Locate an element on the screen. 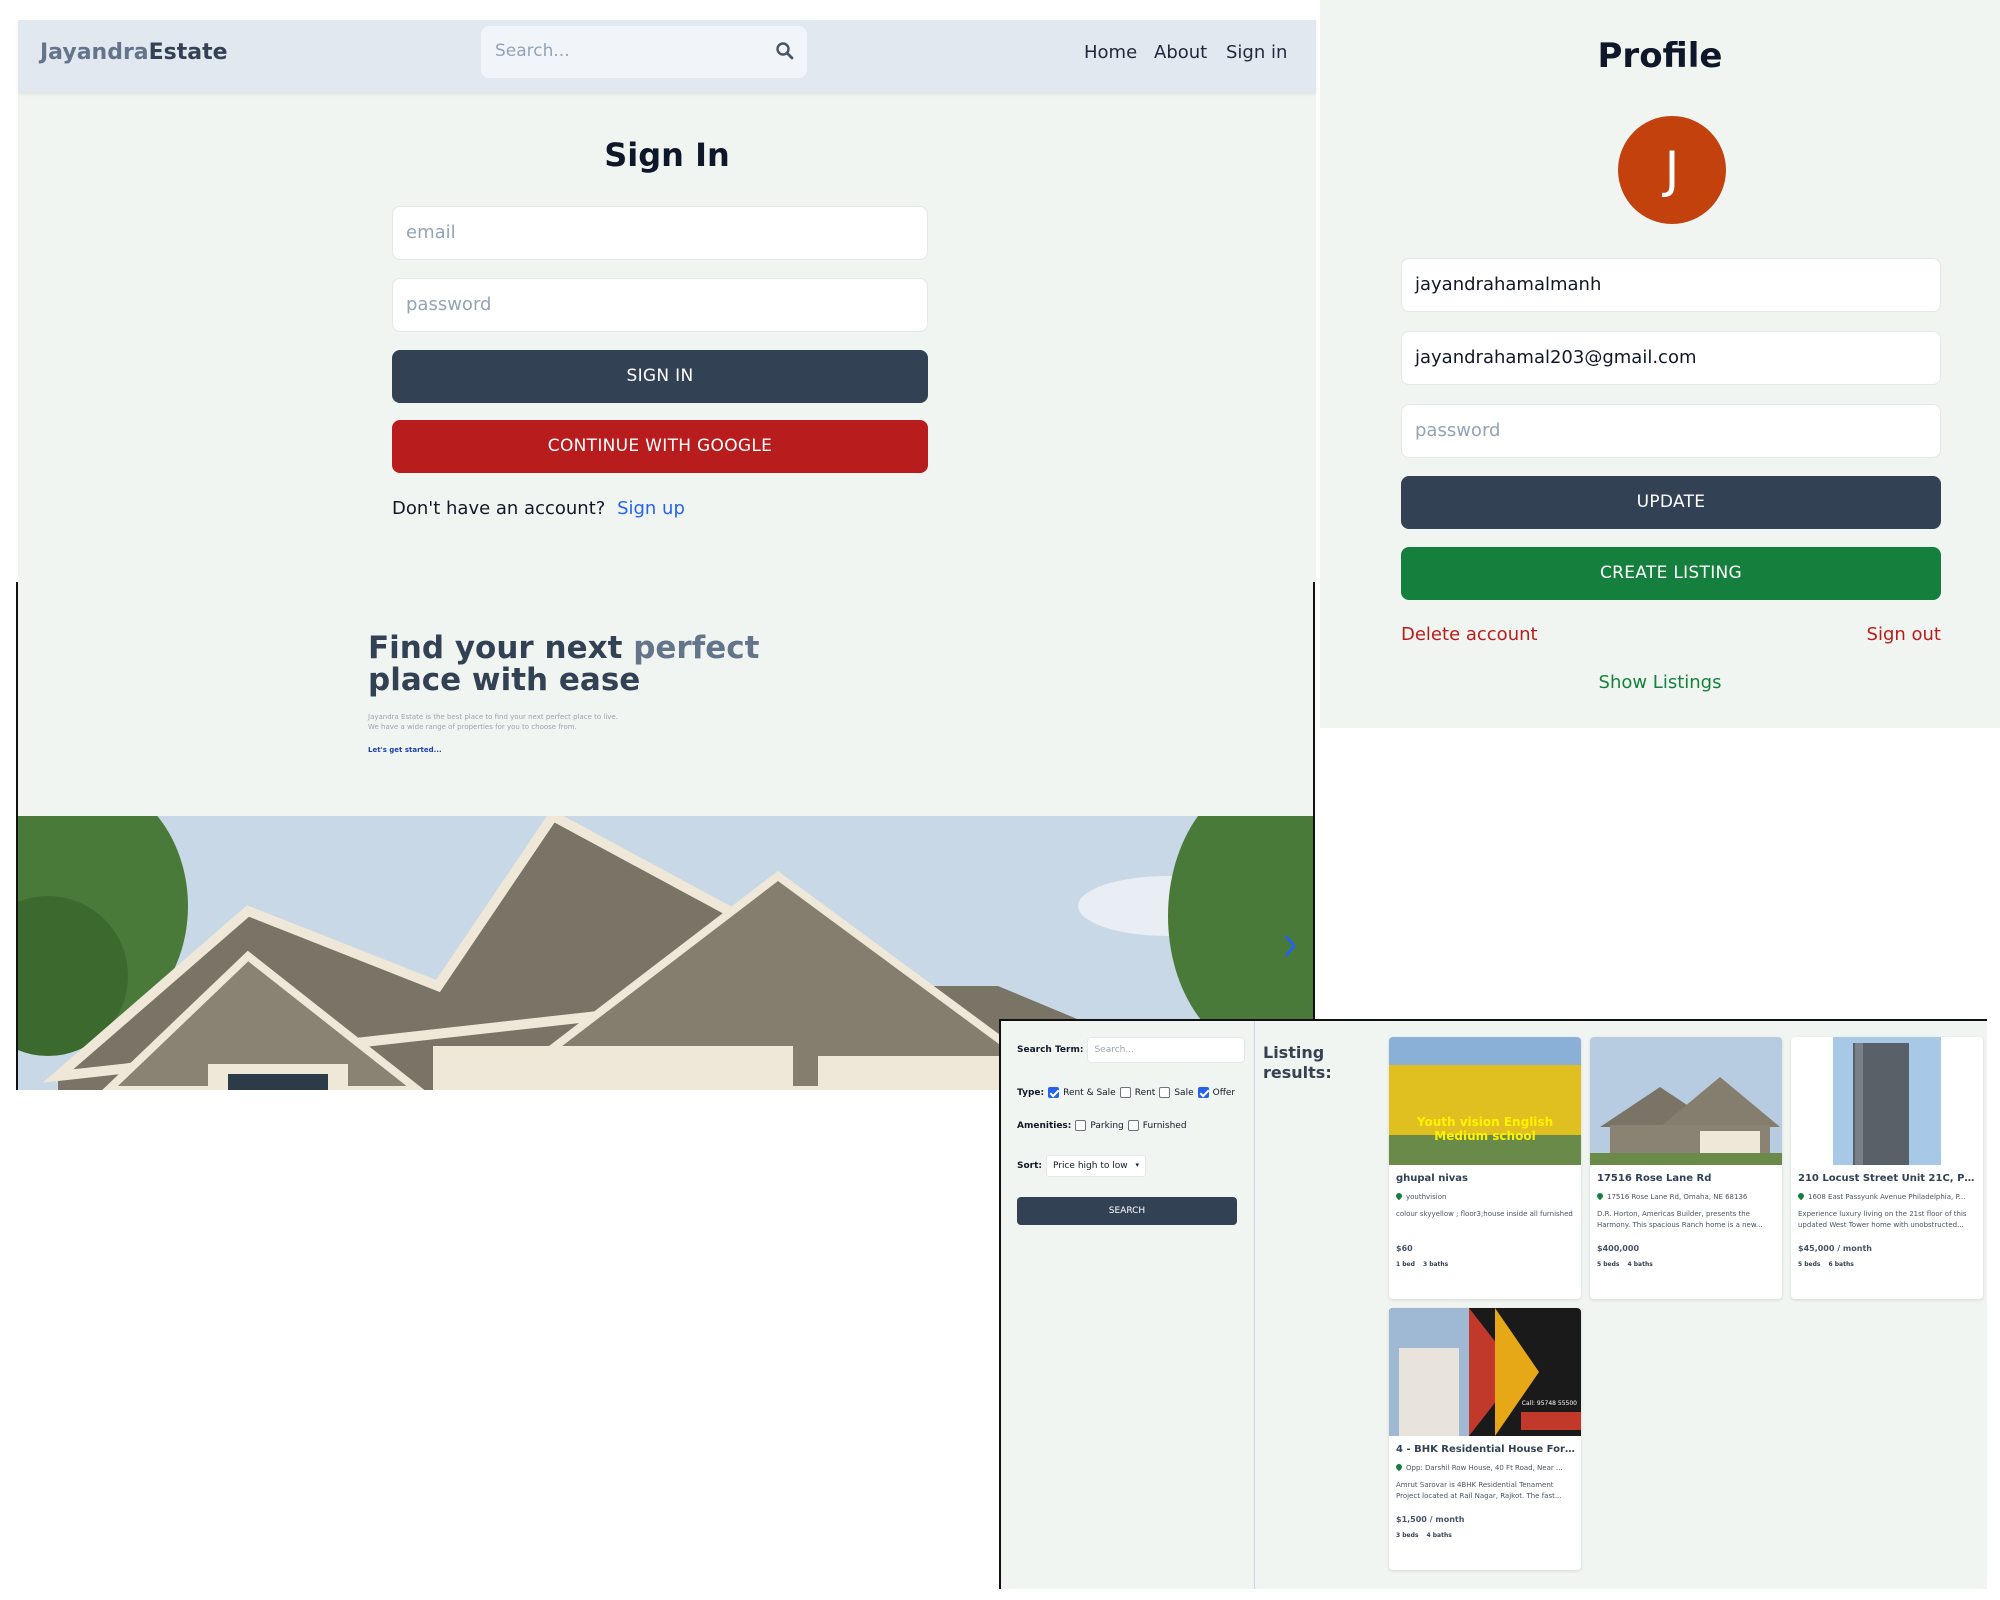  signup-link: Sign up is located at coordinates (651, 508).